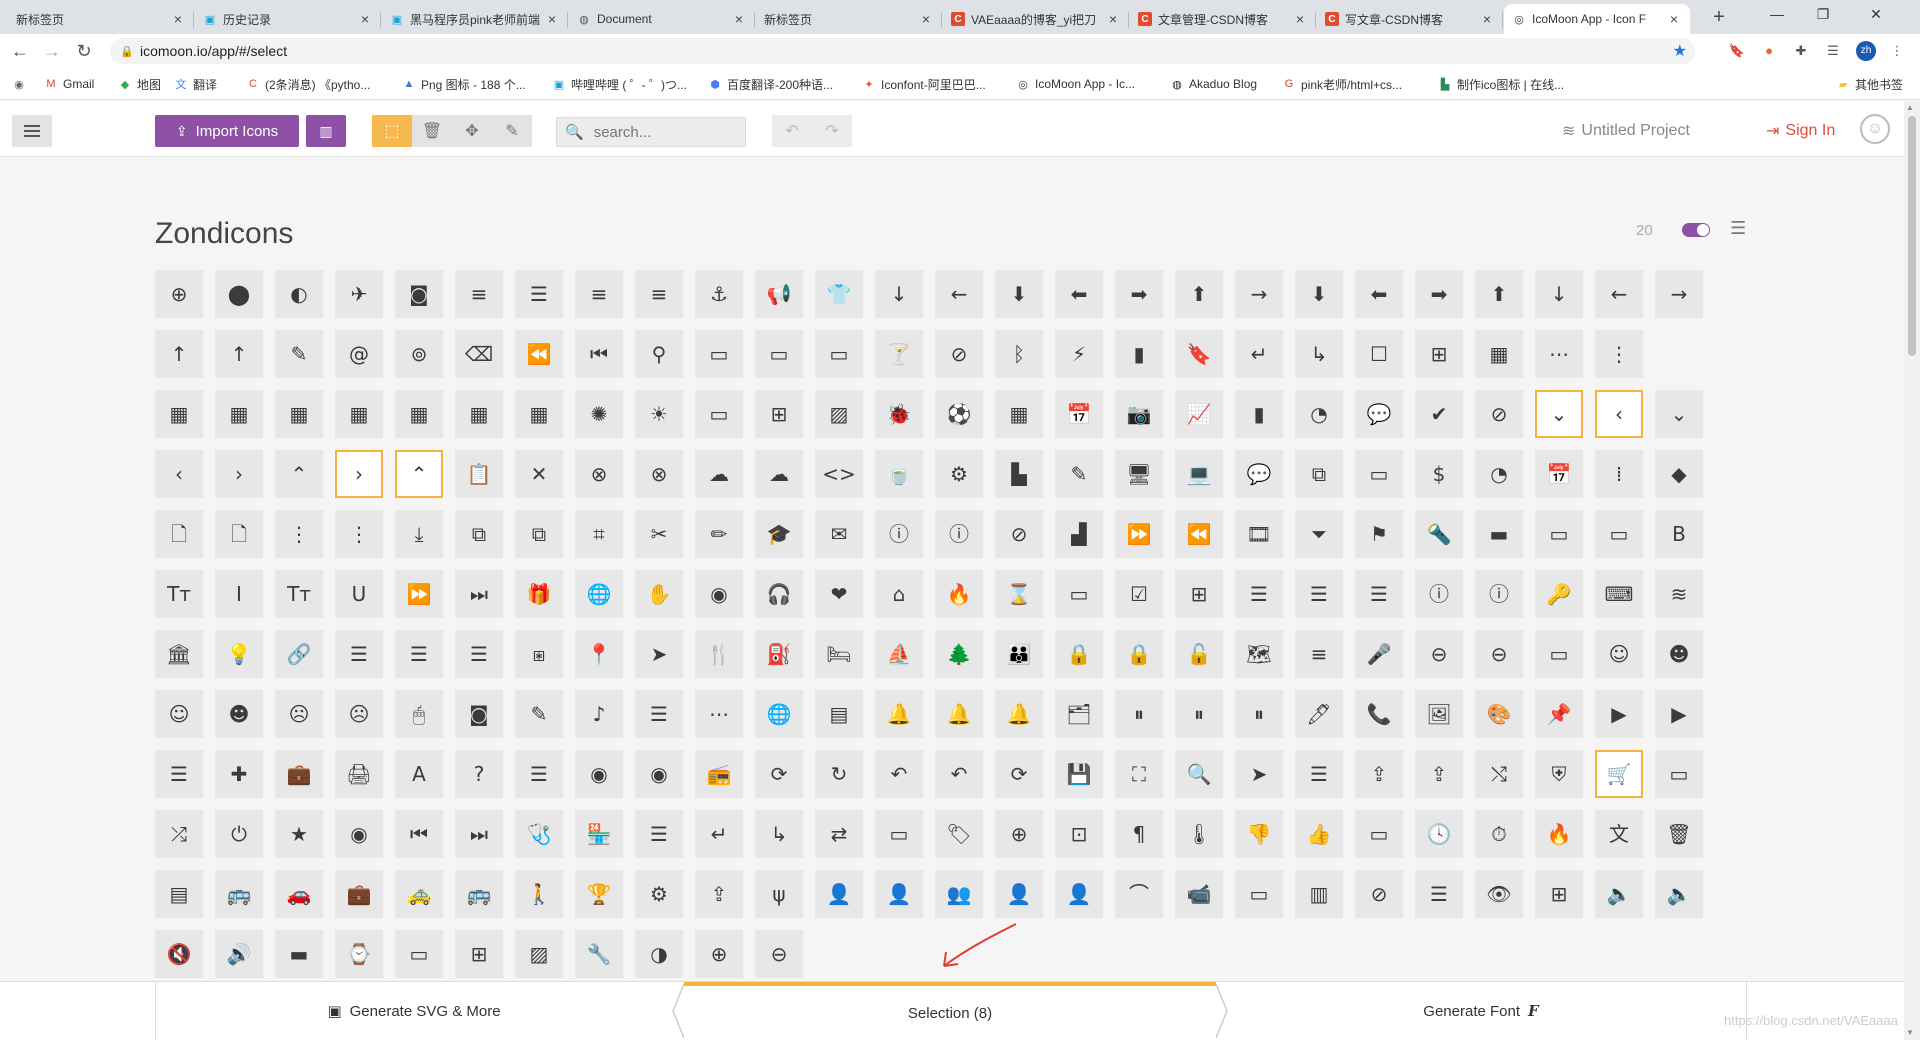  I want to click on icon-cell: ◙, so click(419, 294).